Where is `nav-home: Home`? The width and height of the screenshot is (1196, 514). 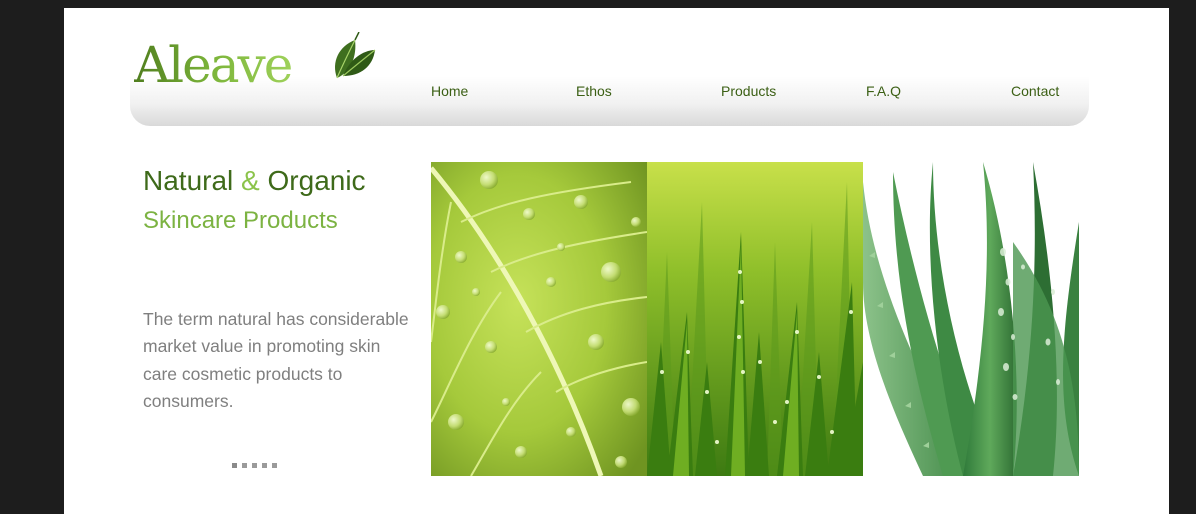
nav-home: Home is located at coordinates (449, 91).